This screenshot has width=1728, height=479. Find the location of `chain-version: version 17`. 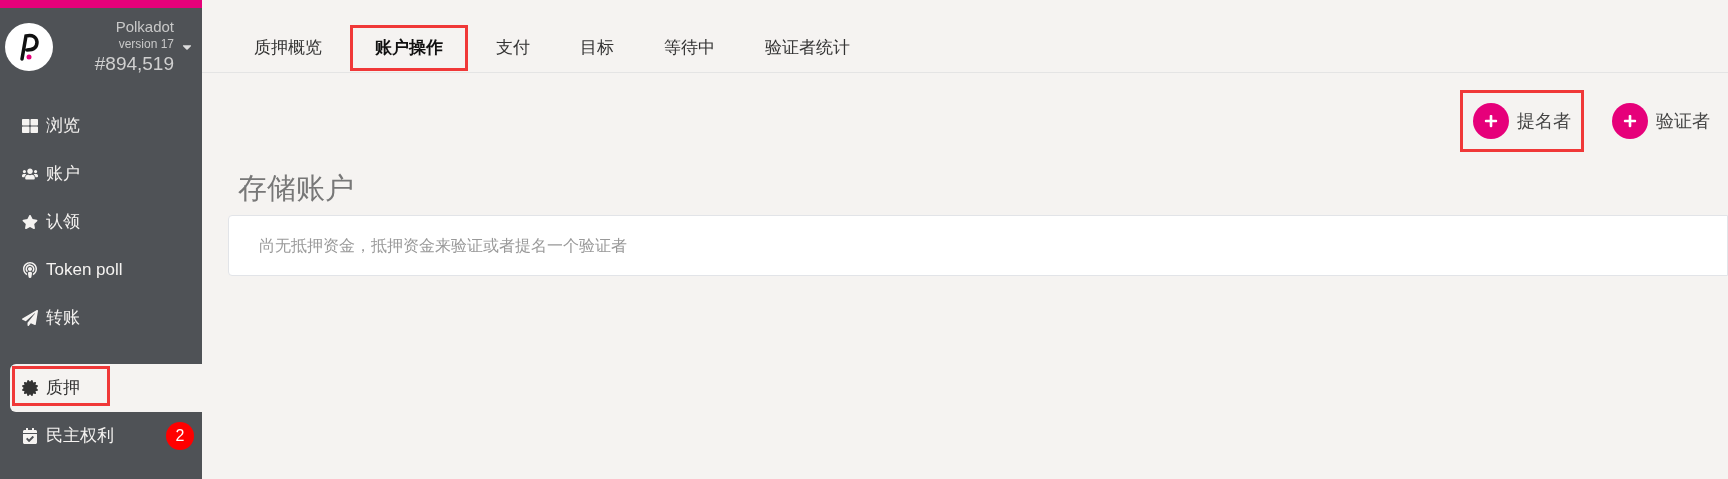

chain-version: version 17 is located at coordinates (146, 44).